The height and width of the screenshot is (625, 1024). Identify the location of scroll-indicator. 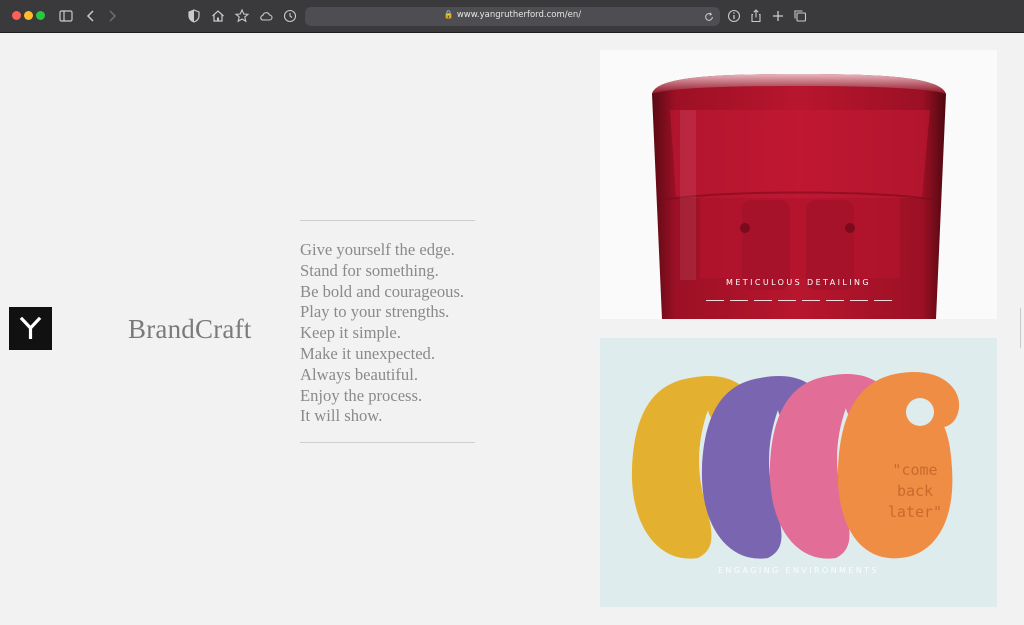
(1022, 328).